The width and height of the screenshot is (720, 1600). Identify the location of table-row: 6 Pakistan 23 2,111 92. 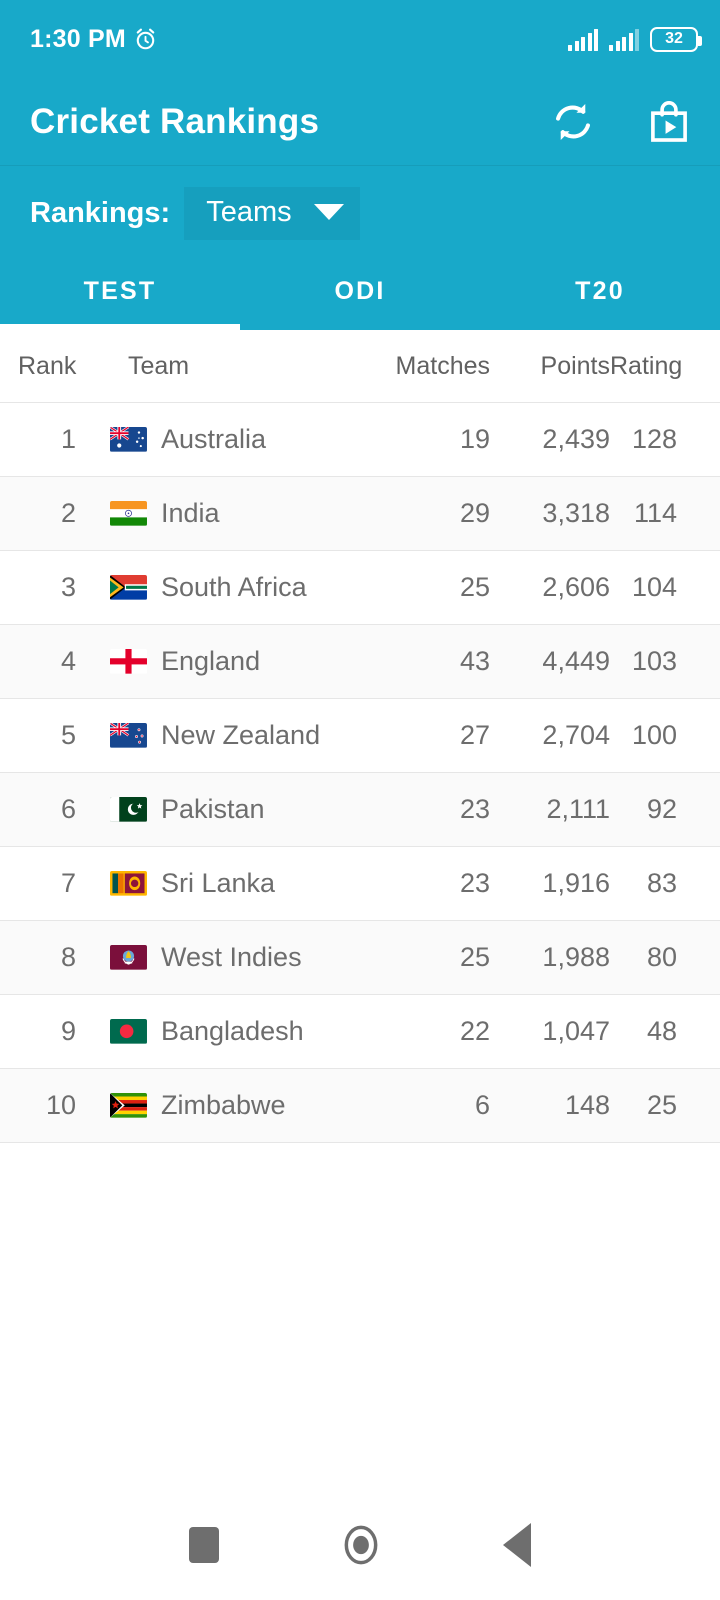
(360, 810).